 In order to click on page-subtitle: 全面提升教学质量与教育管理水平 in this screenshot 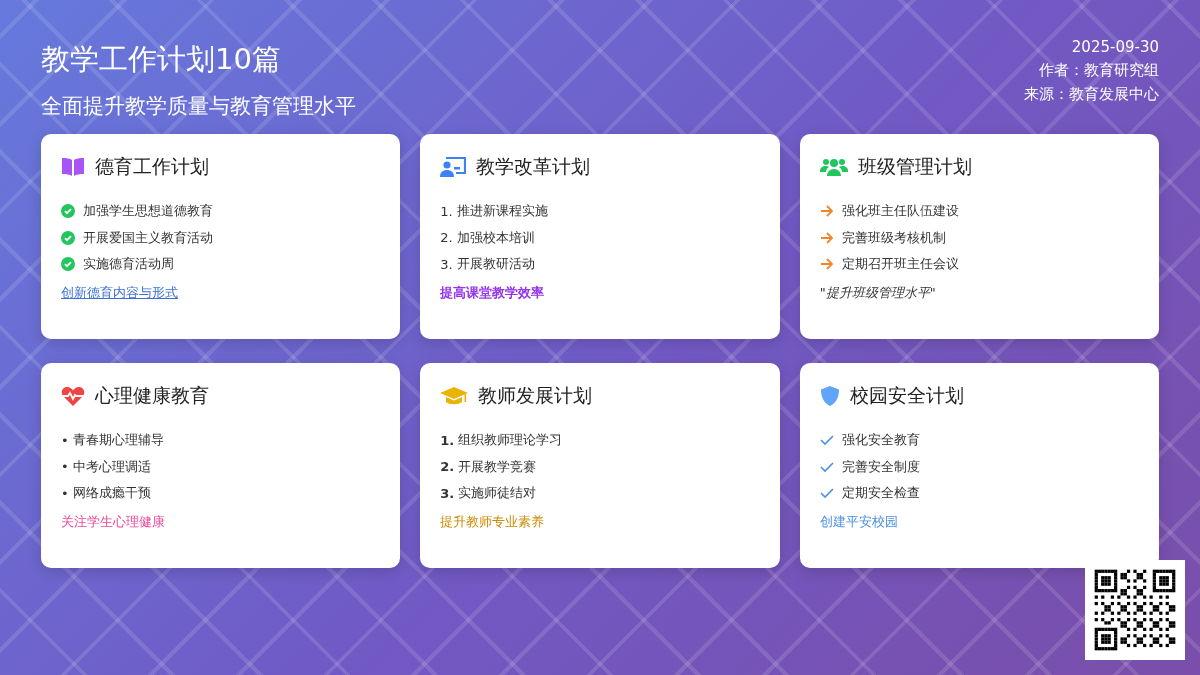, I will do `click(198, 106)`.